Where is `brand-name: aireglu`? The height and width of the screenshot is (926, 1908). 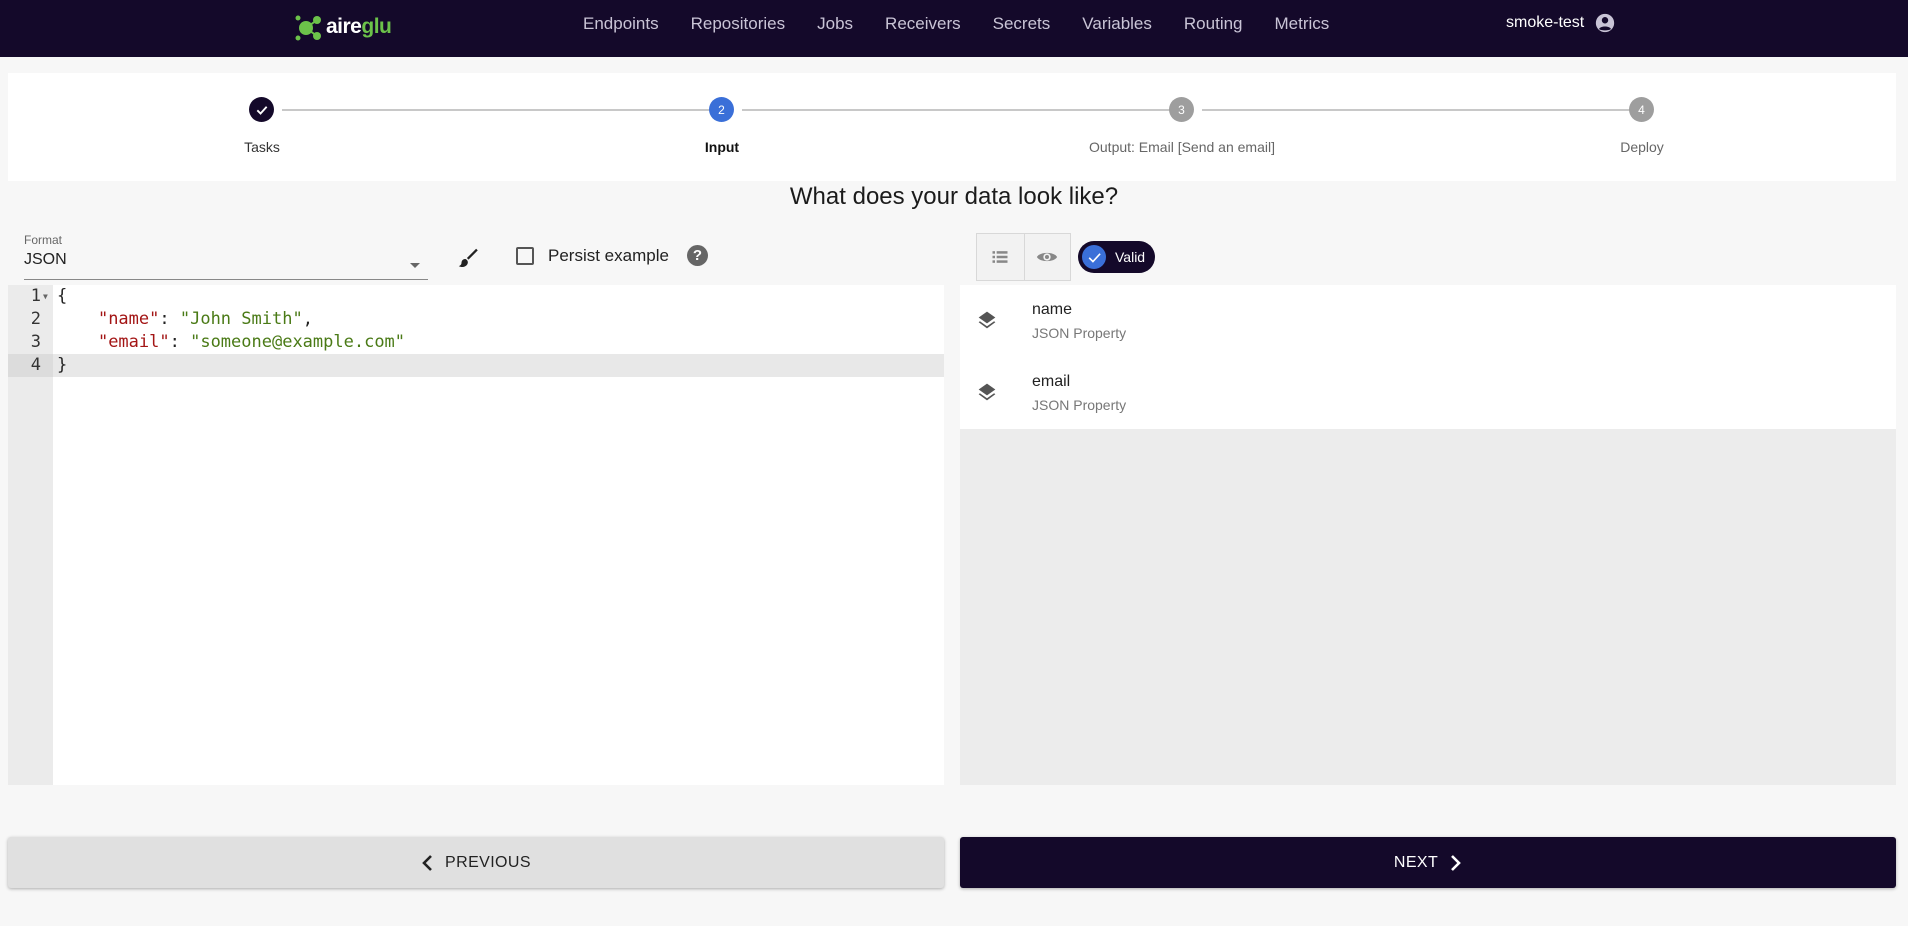 brand-name: aireglu is located at coordinates (359, 26).